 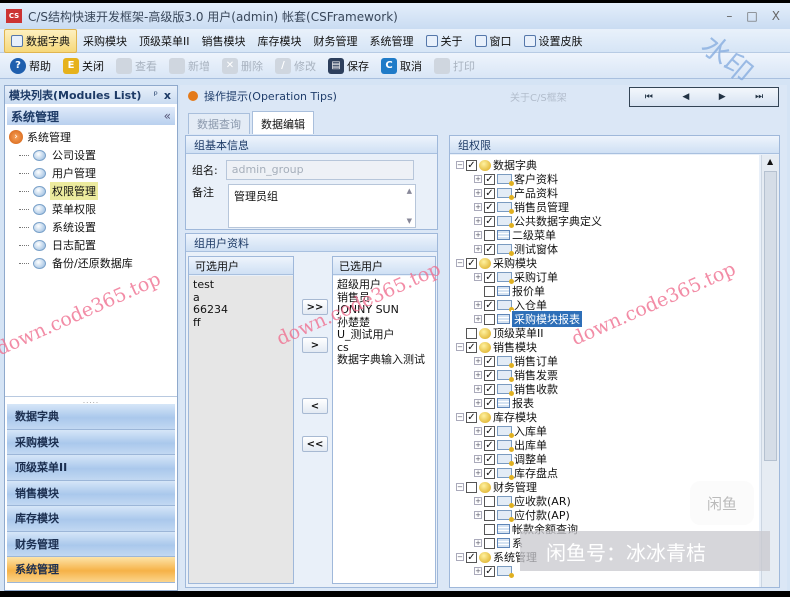 What do you see at coordinates (607, 417) in the screenshot?
I see `tree-node: − ✓ 库存模块` at bounding box center [607, 417].